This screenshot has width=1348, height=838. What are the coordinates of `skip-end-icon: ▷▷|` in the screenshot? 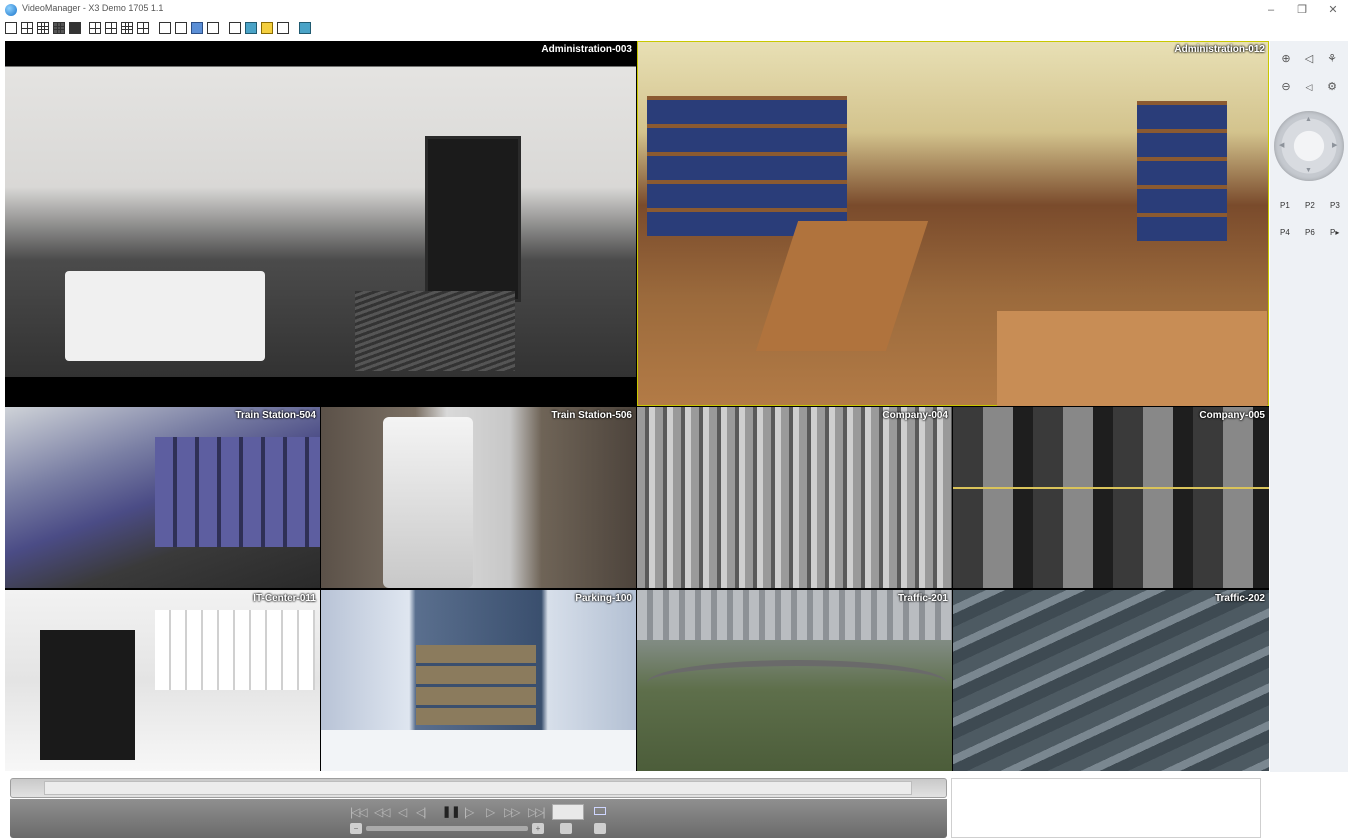 It's located at (537, 812).